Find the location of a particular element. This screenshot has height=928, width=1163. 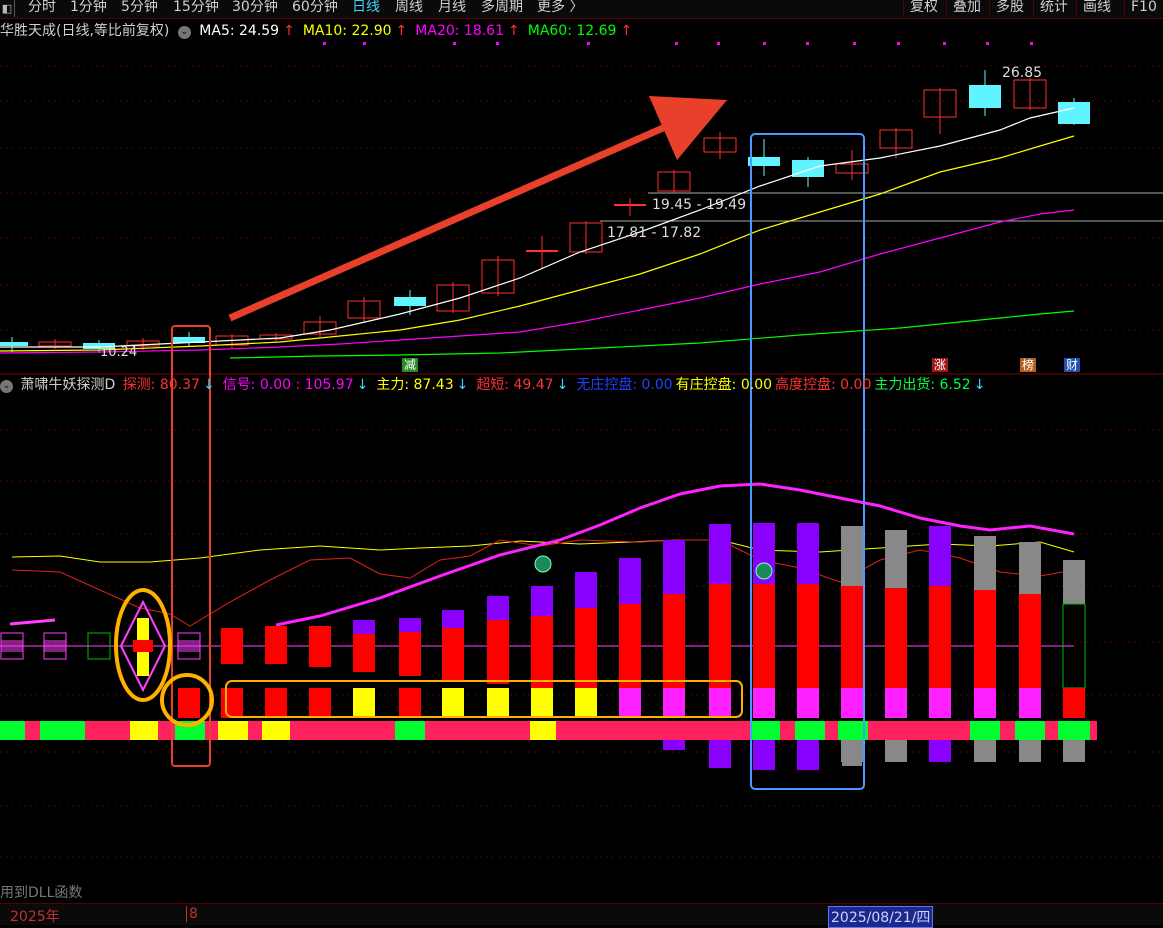

year-label: 2025年 is located at coordinates (35, 917).